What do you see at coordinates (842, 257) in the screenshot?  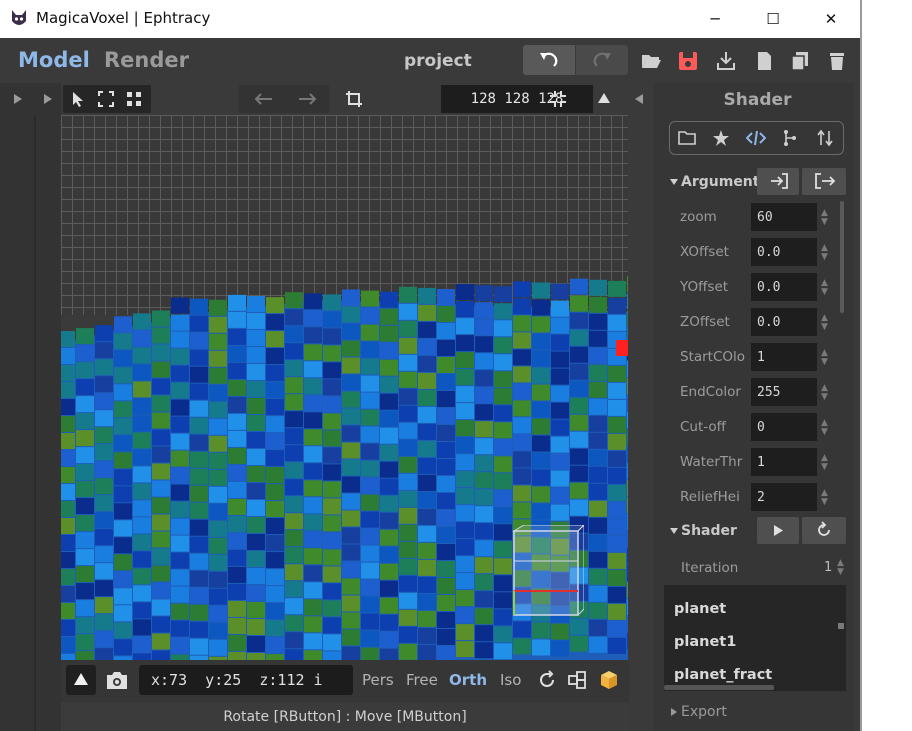 I see `argument-scrollbar` at bounding box center [842, 257].